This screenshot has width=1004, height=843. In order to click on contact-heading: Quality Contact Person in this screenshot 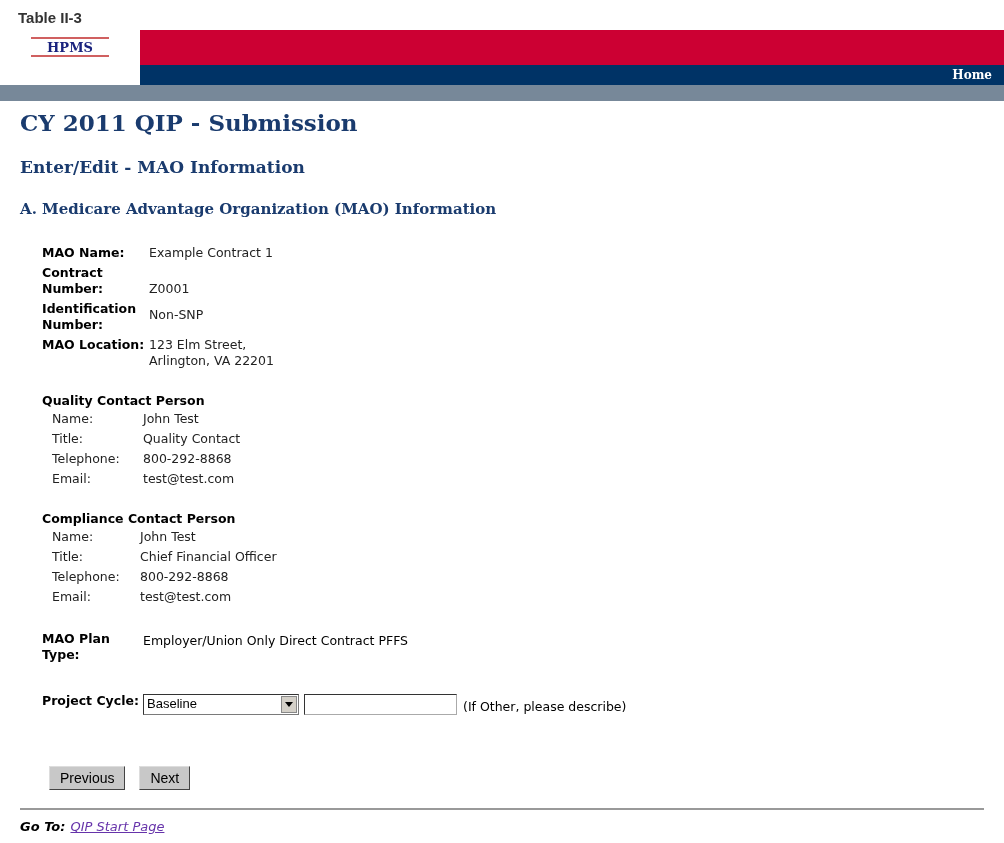, I will do `click(123, 400)`.